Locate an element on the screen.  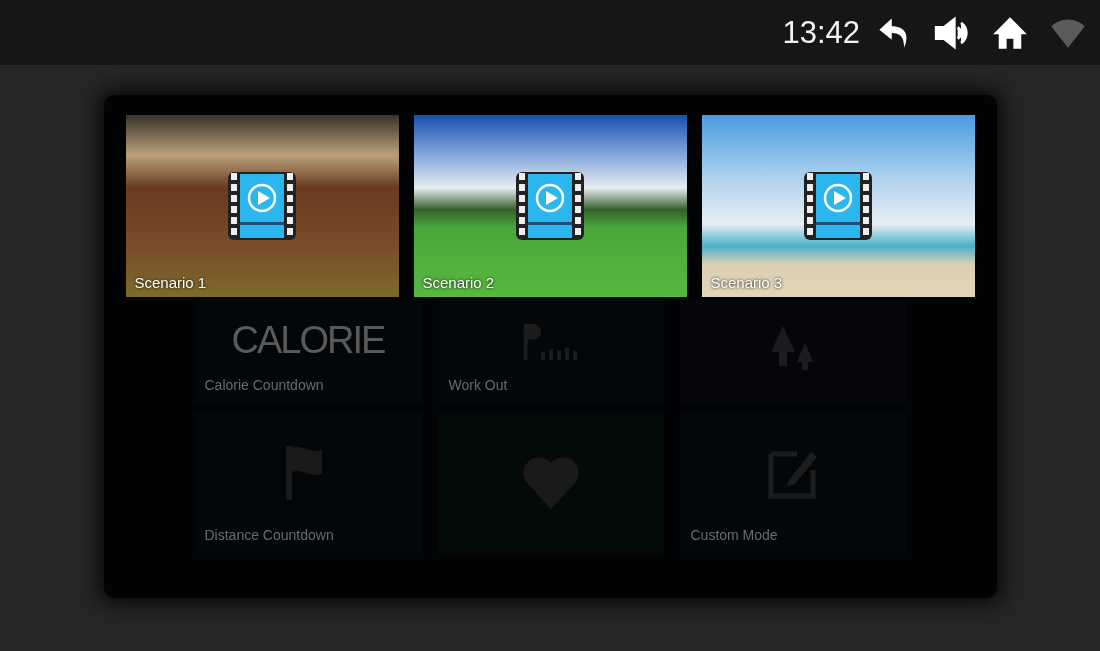
clock-time: 13:42 is located at coordinates (821, 32).